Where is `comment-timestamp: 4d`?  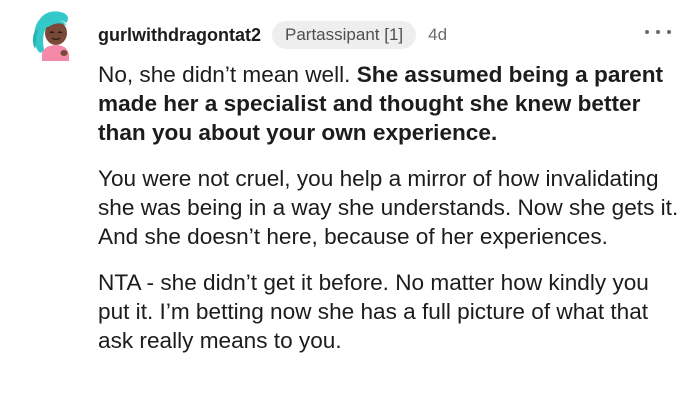 comment-timestamp: 4d is located at coordinates (437, 35).